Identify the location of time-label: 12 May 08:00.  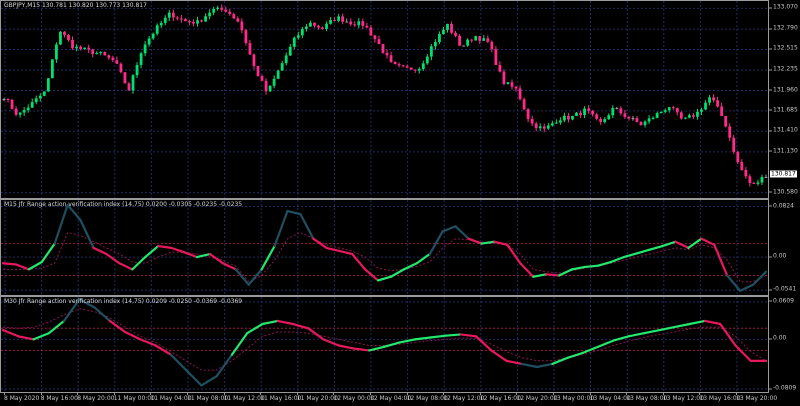
(427, 397).